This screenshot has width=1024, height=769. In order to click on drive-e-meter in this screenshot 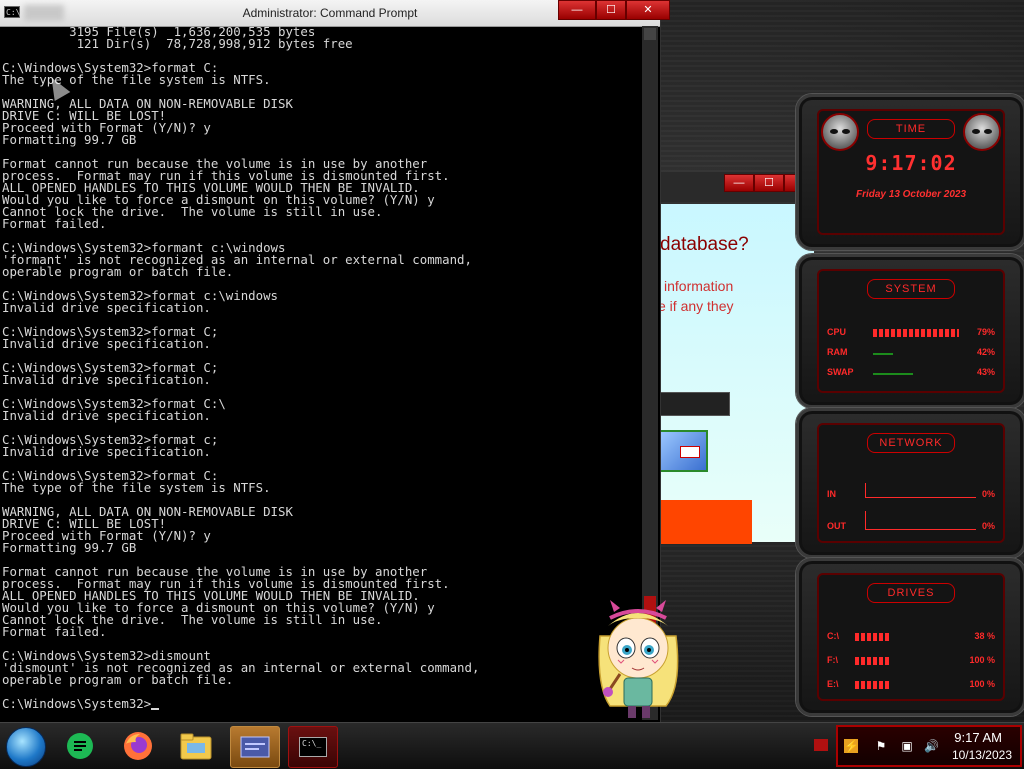, I will do `click(872, 685)`.